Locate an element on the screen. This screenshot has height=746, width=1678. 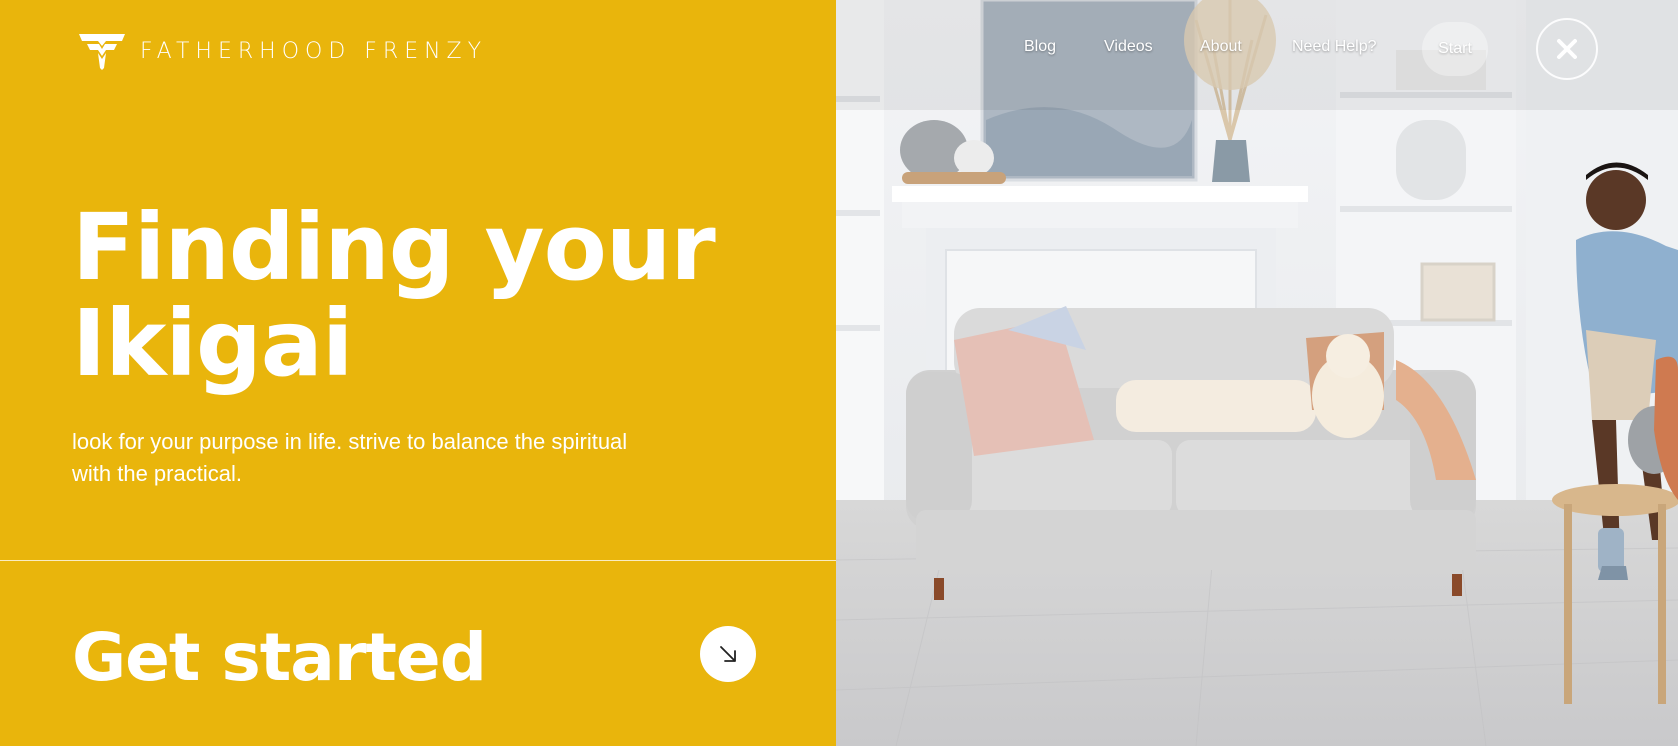
start-button: Start is located at coordinates (1455, 49).